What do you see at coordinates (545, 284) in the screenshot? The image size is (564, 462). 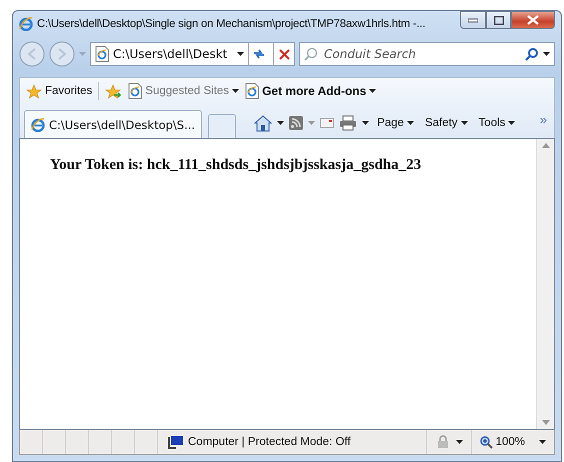 I see `scrollbar` at bounding box center [545, 284].